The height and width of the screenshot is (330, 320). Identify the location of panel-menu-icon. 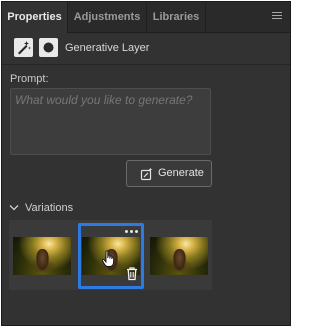
(277, 16).